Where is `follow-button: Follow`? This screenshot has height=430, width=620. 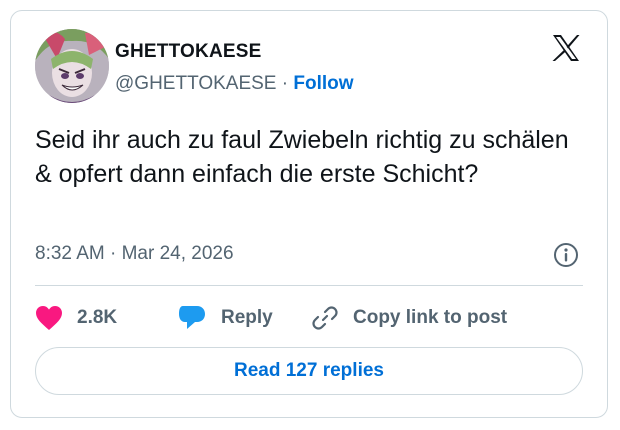 follow-button: Follow is located at coordinates (323, 83).